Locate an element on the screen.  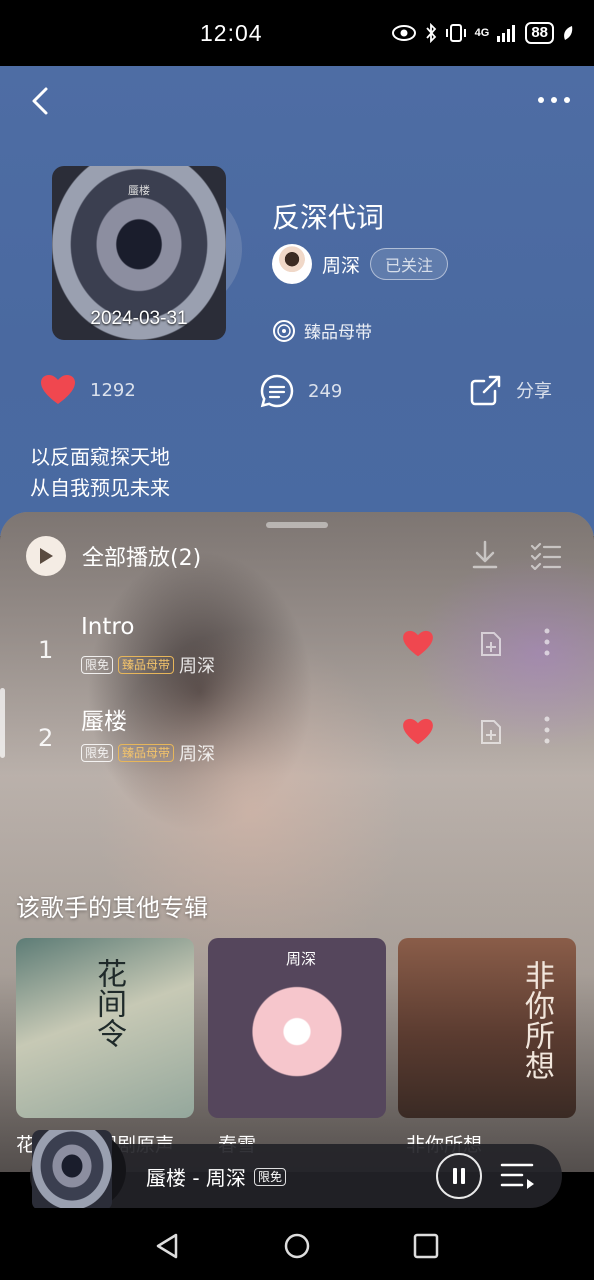
mini-player-cover is located at coordinates (72, 1170).